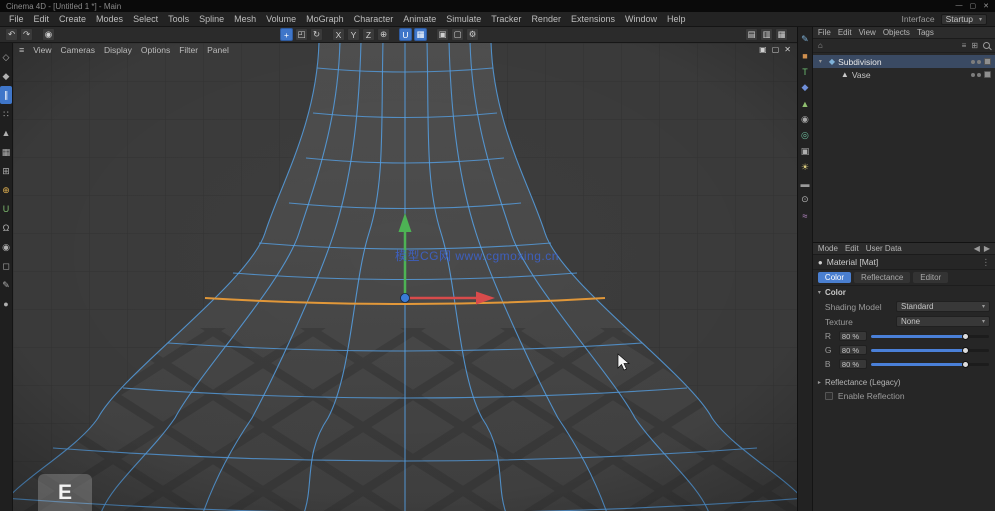  What do you see at coordinates (316, 34) in the screenshot?
I see `rotate-tool-icon: ↻` at bounding box center [316, 34].